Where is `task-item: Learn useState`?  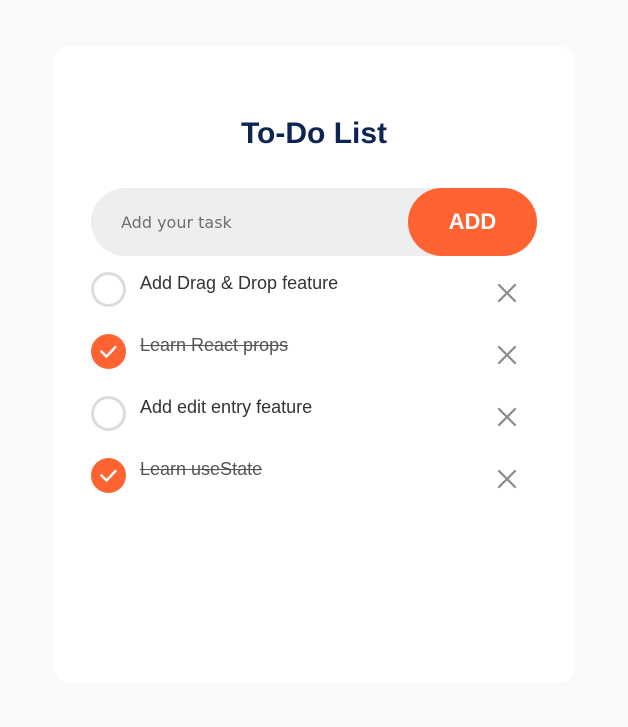 task-item: Learn useState is located at coordinates (314, 481).